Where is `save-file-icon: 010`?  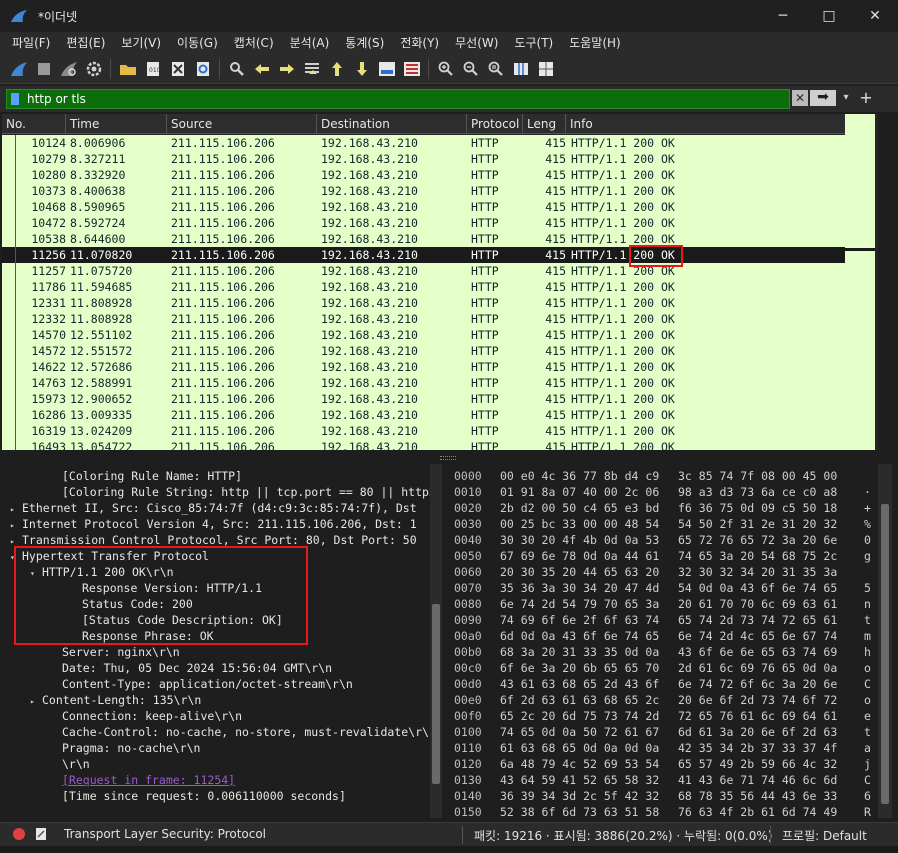
save-file-icon: 010 is located at coordinates (153, 69).